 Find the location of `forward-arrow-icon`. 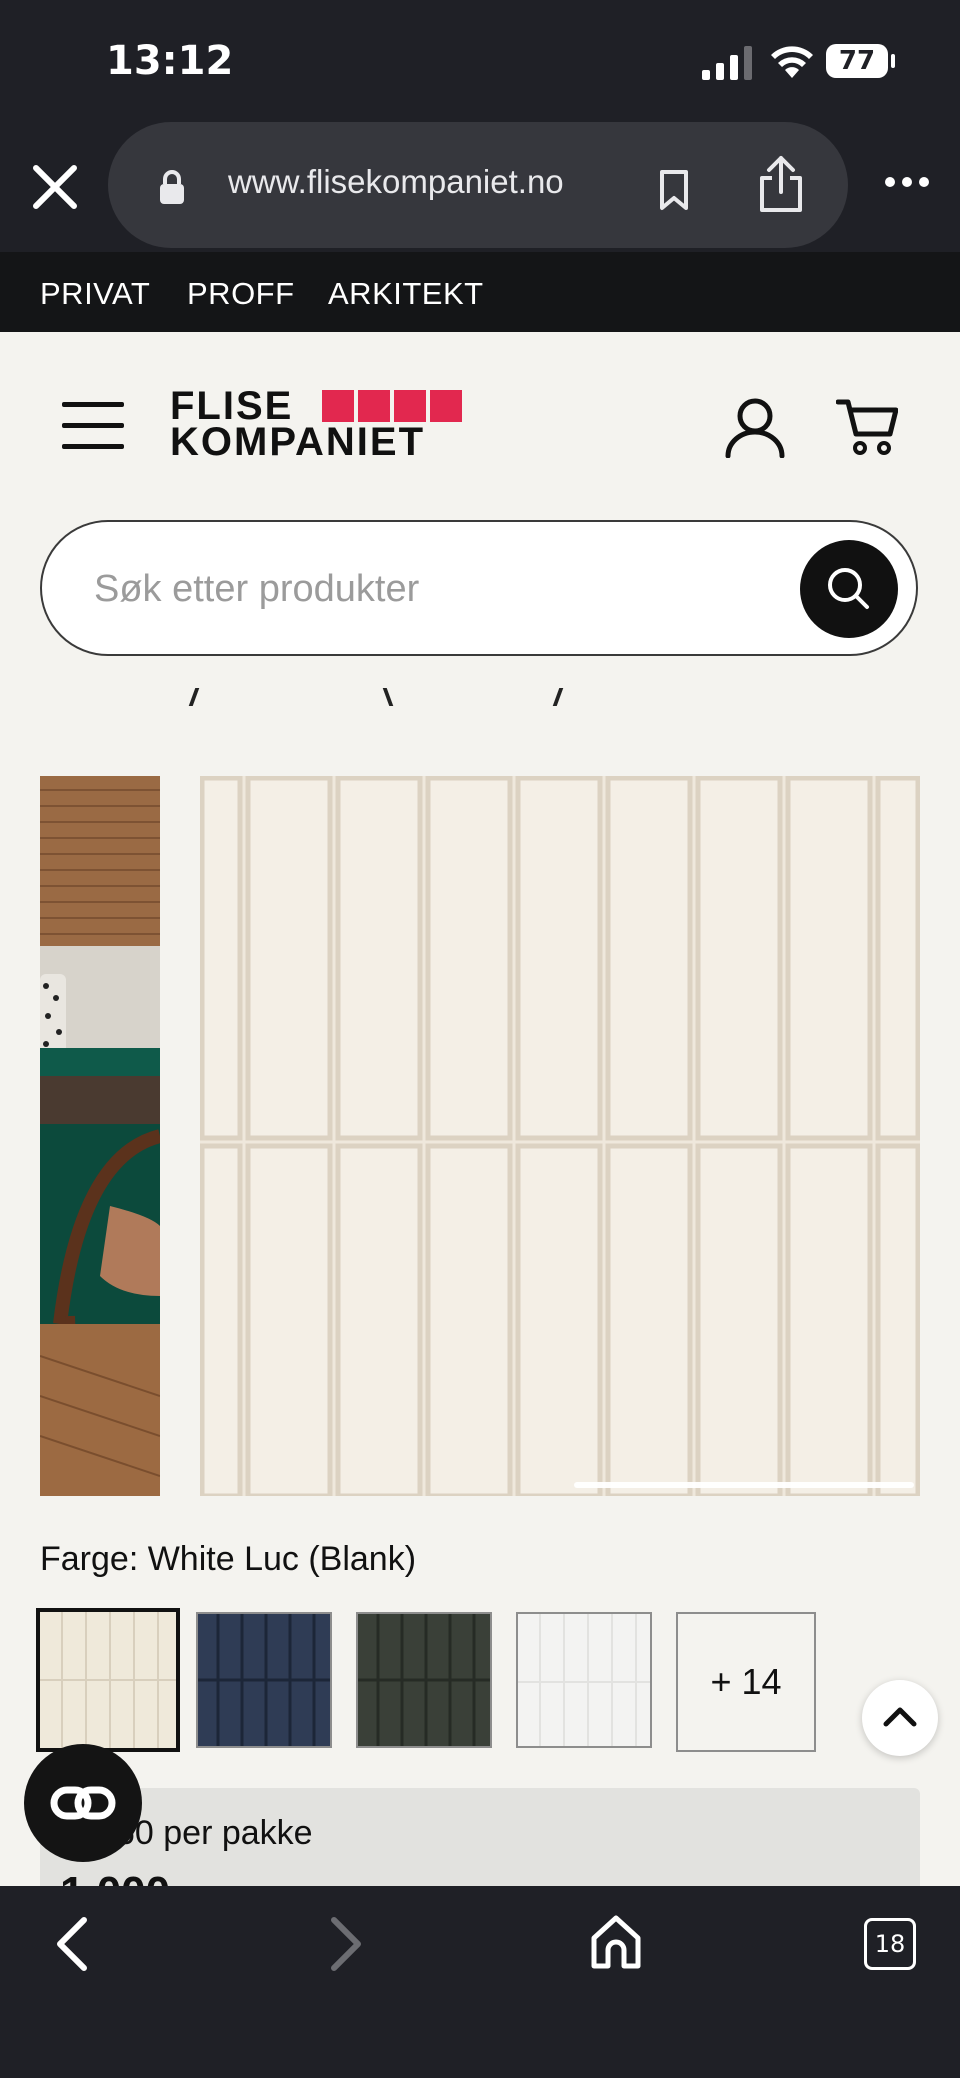

forward-arrow-icon is located at coordinates (346, 1944).